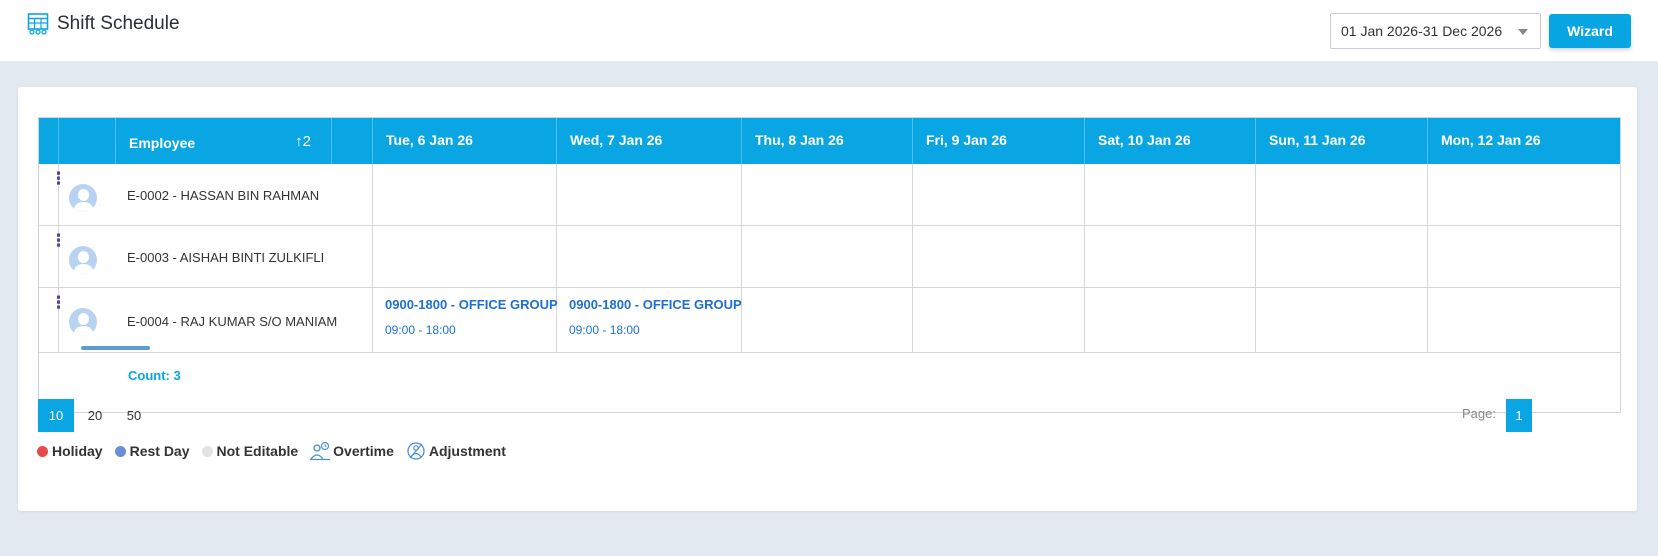  I want to click on header-menu-col, so click(49, 141).